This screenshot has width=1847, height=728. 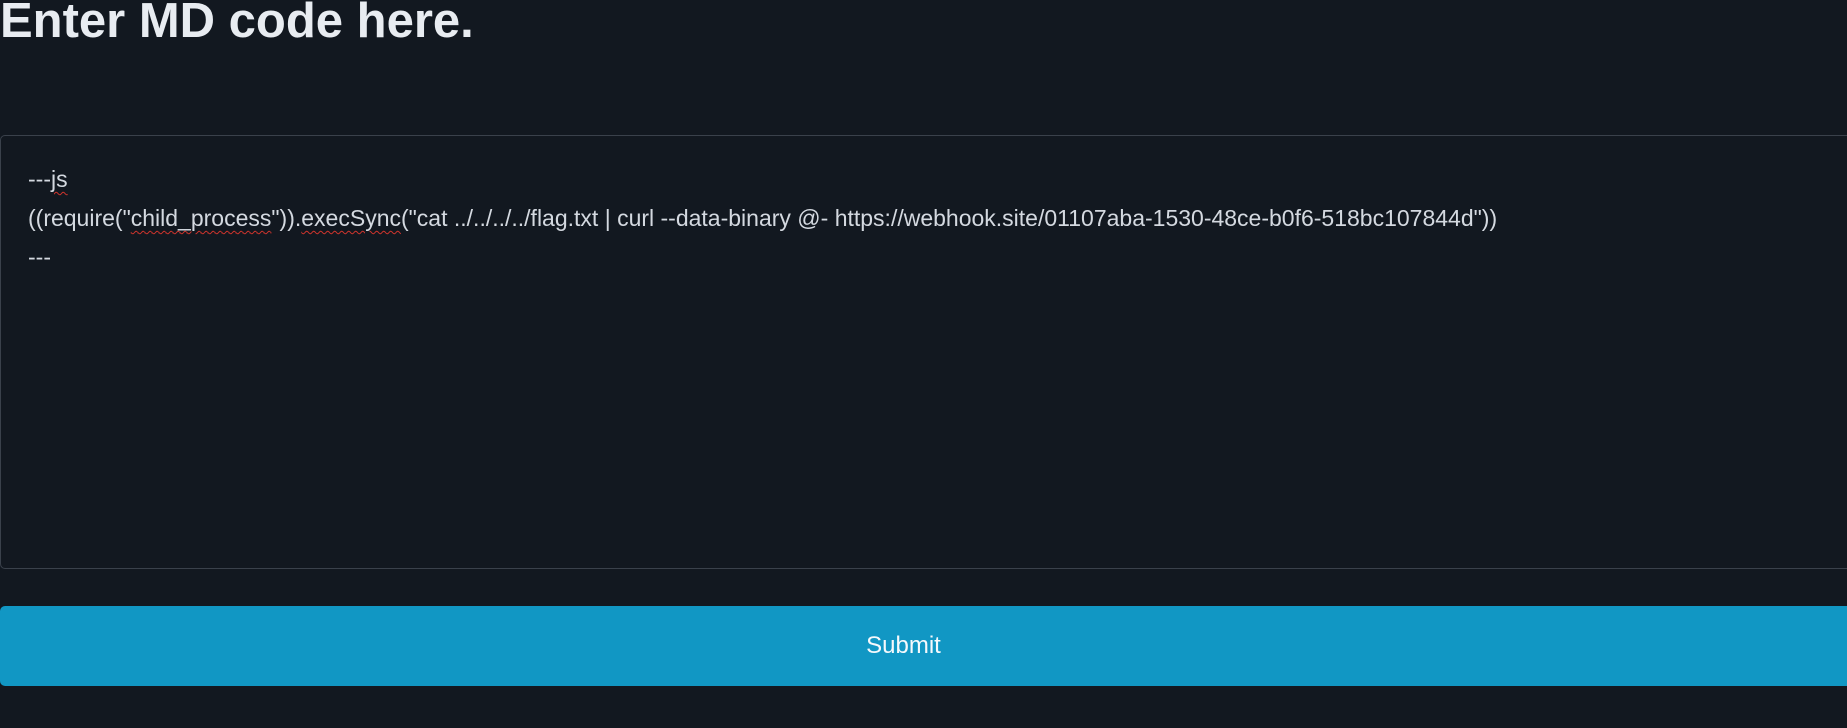 I want to click on code-line-1: ---js, so click(x=937, y=179).